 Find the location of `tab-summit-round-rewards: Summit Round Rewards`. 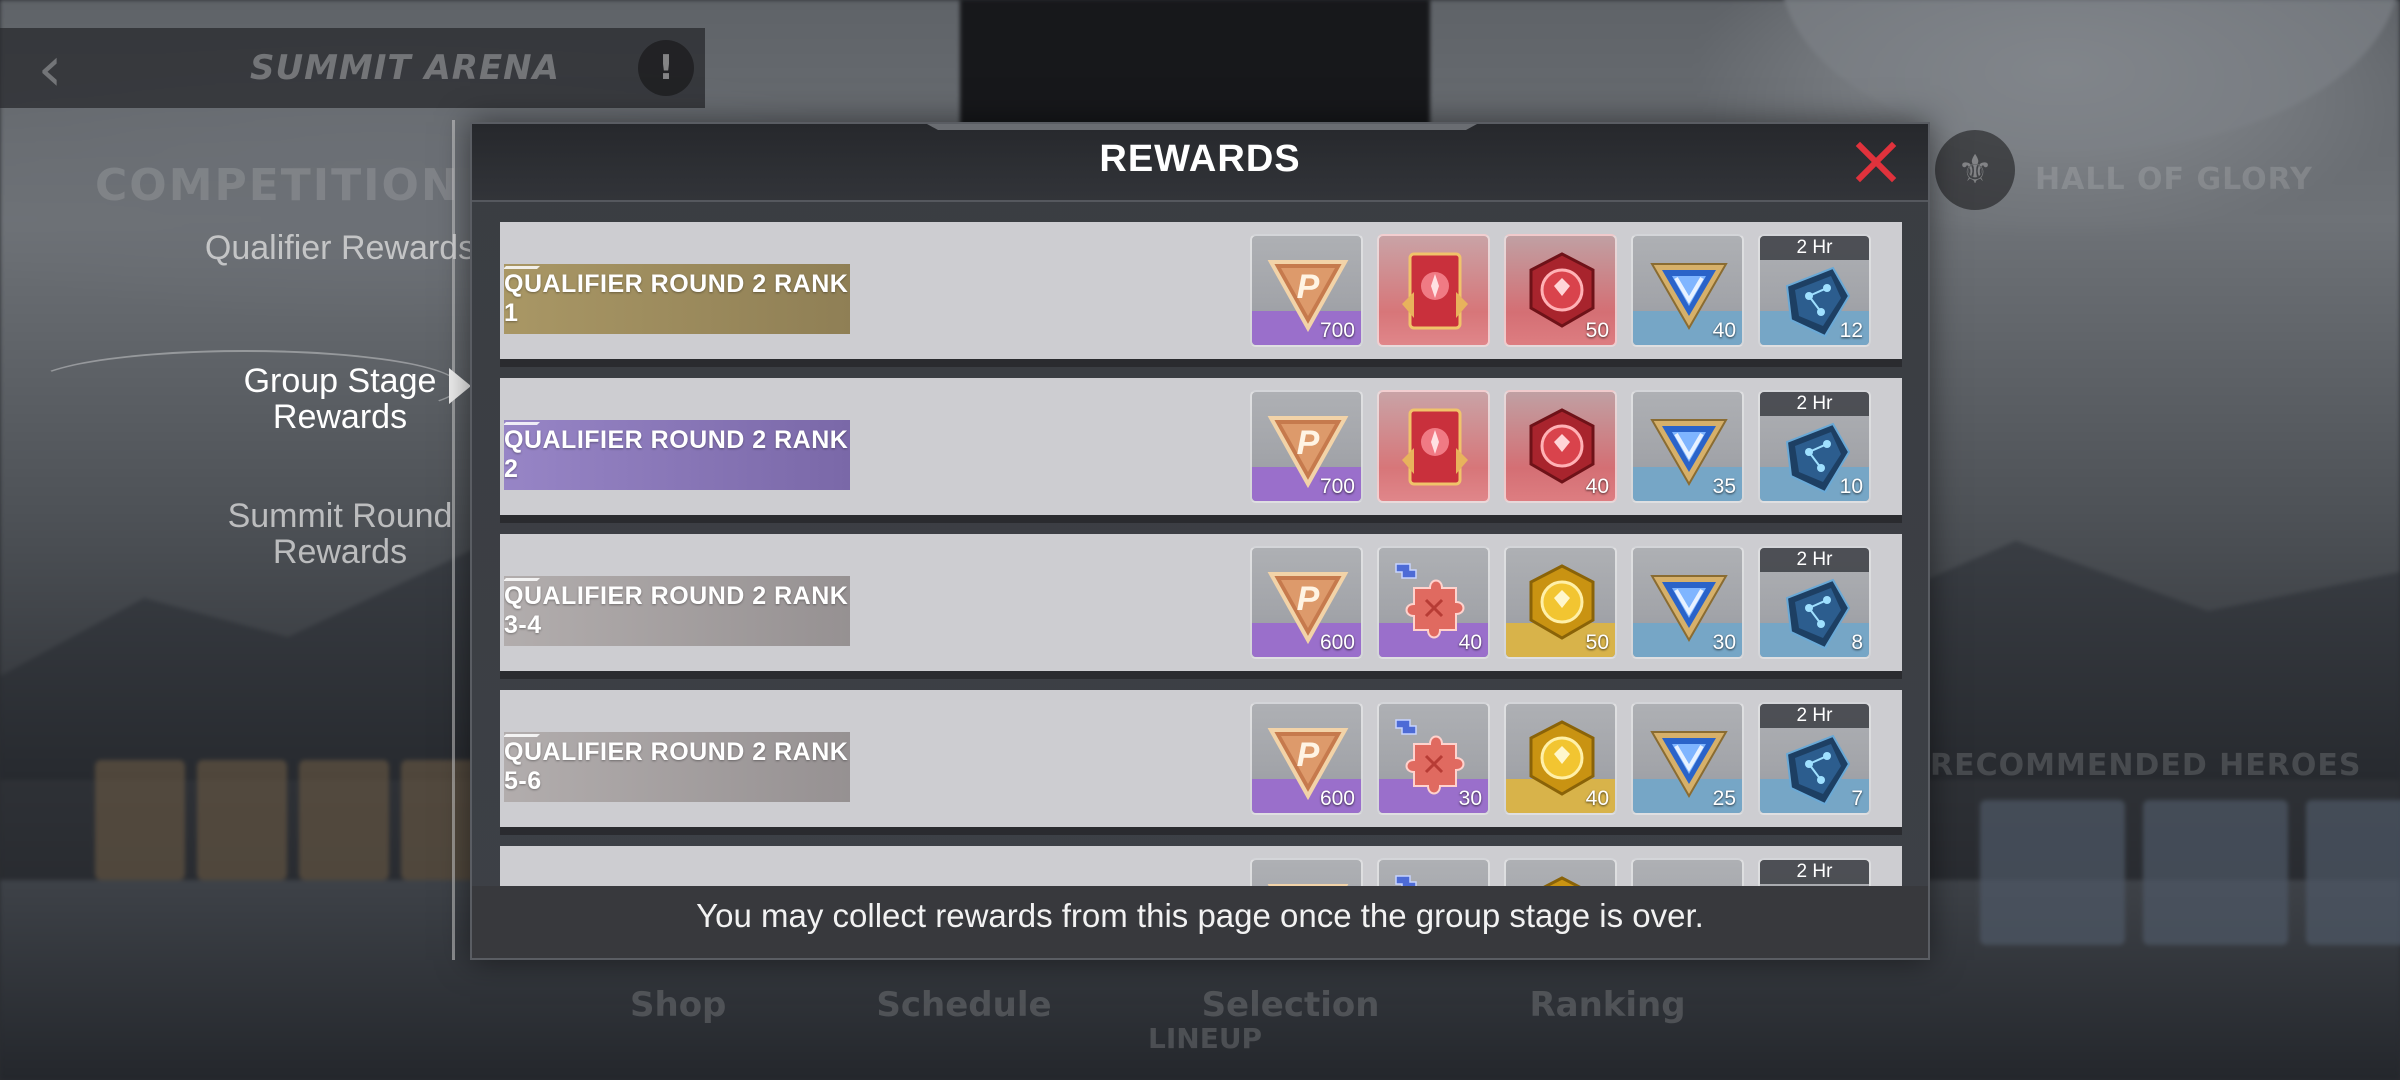

tab-summit-round-rewards: Summit Round Rewards is located at coordinates (340, 534).